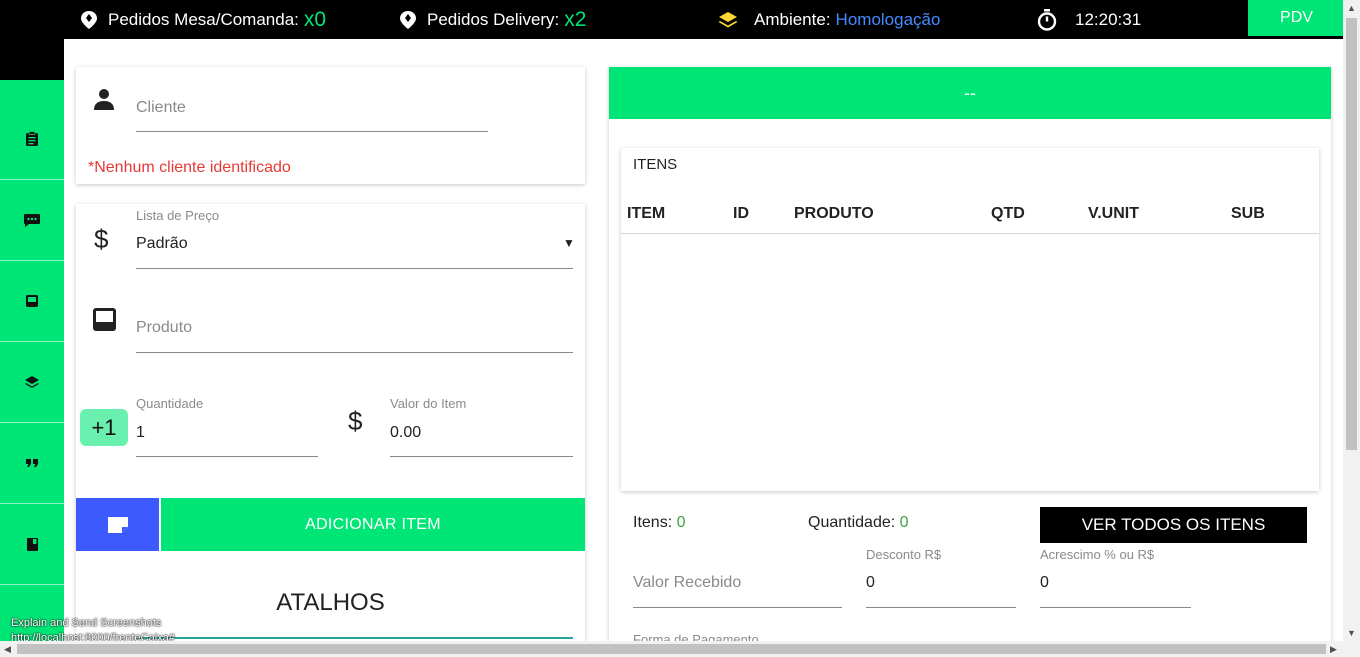  Describe the element at coordinates (32, 59) in the screenshot. I see `sidebar-header` at that location.